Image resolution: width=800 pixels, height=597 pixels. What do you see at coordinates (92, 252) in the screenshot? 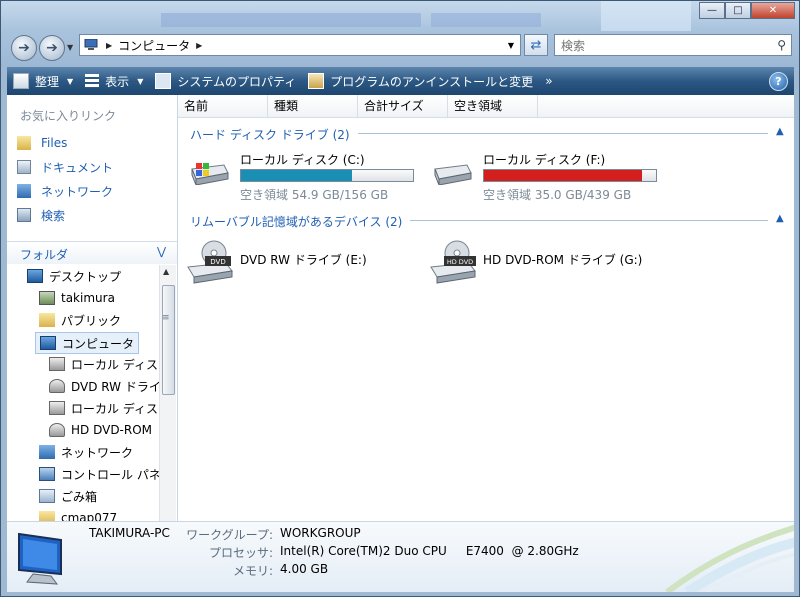
I see `folders-header: フォルダ ⋁` at bounding box center [92, 252].